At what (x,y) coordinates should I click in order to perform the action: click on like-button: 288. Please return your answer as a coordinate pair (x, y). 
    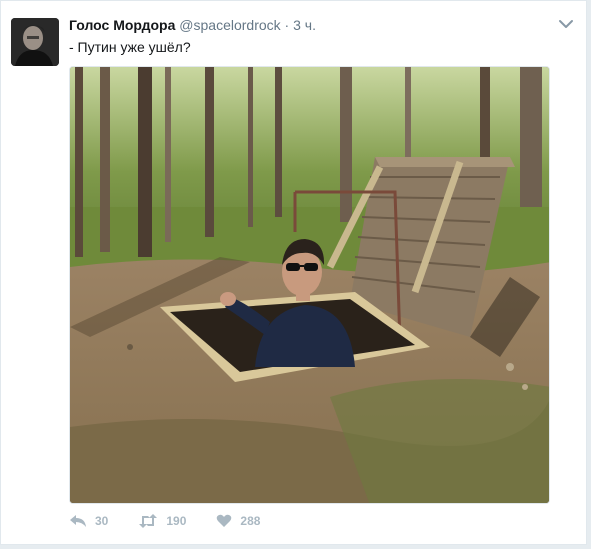
    Looking at the image, I should click on (238, 521).